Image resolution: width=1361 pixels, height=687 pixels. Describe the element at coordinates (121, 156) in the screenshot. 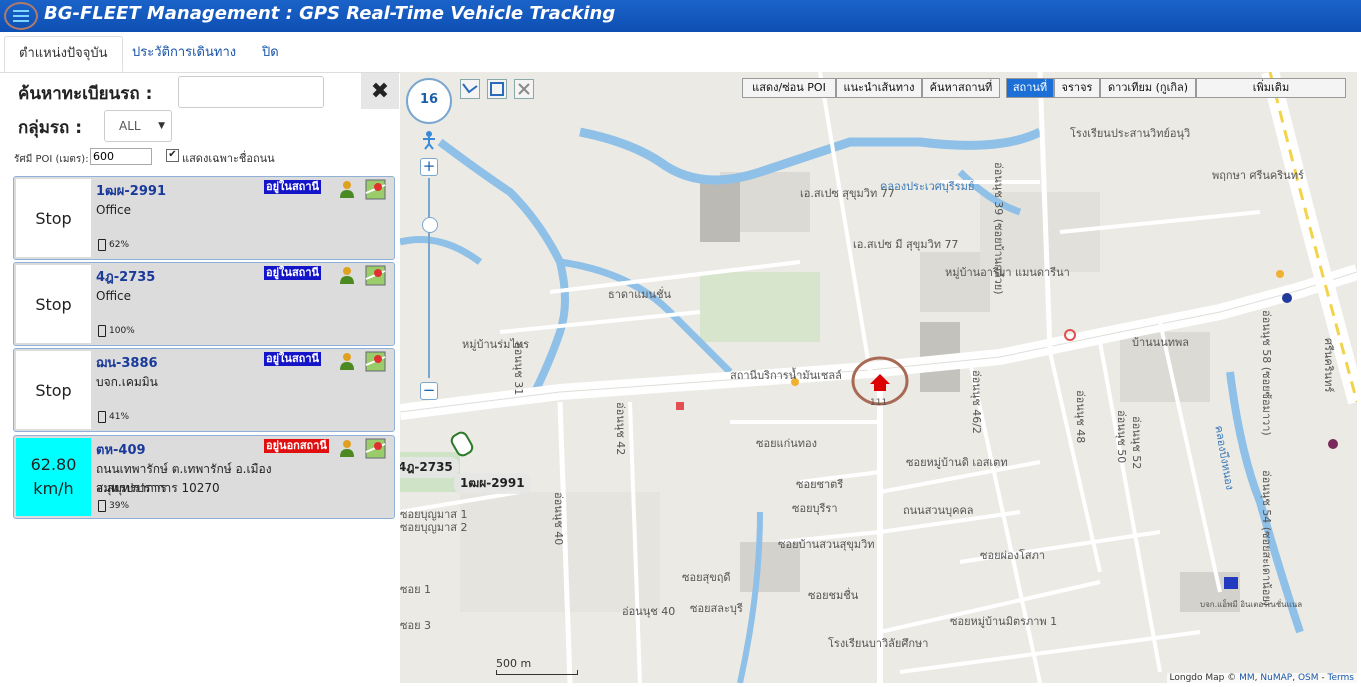

I see `poi-radius-input: 600` at that location.